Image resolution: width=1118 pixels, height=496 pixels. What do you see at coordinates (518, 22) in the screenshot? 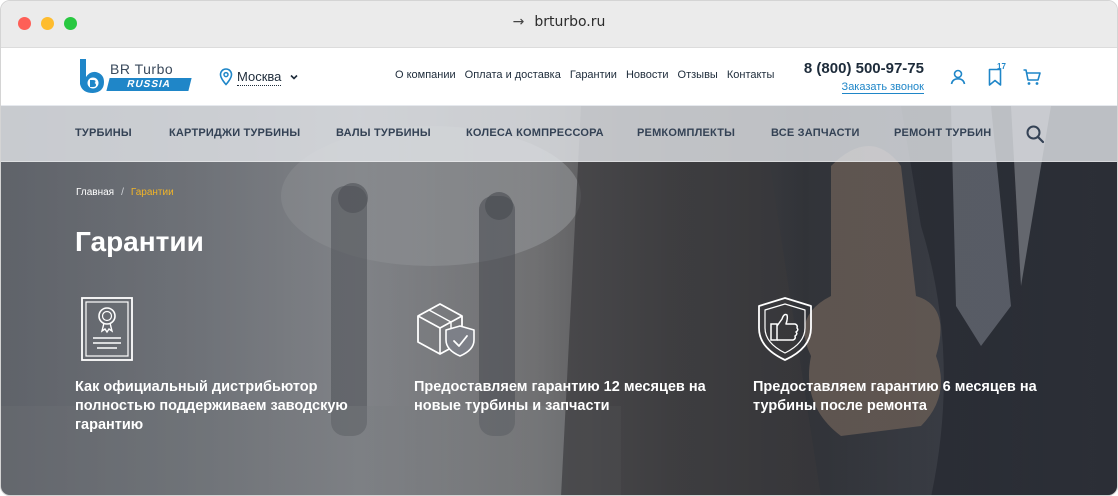
I see `arrow-right-icon: →` at bounding box center [518, 22].